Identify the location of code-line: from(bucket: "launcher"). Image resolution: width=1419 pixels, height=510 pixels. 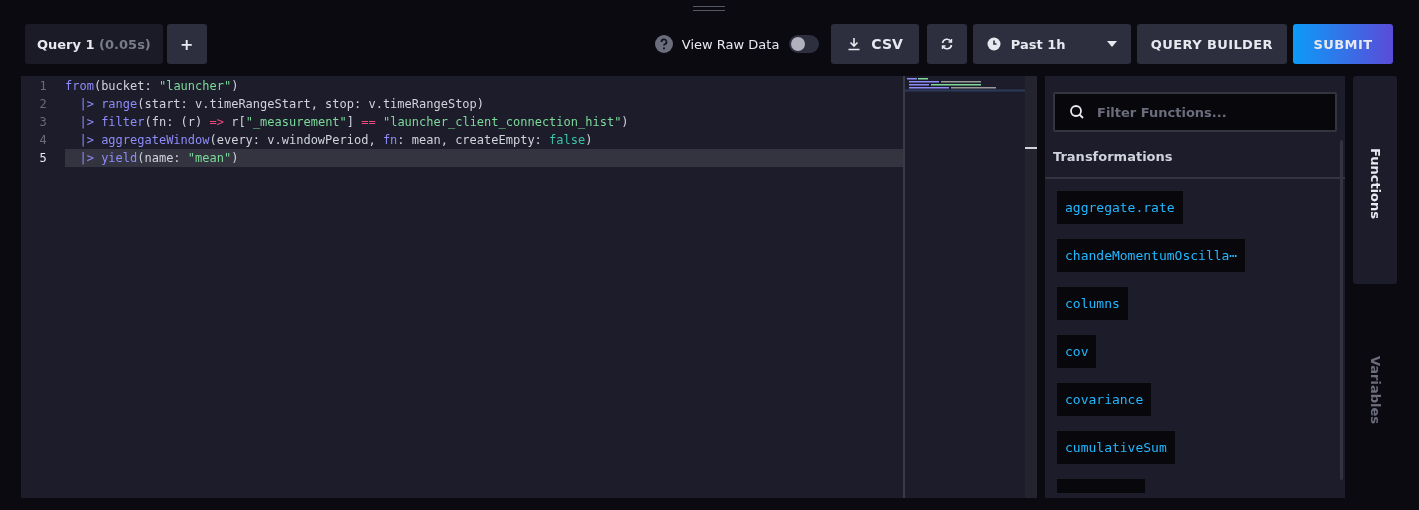
(152, 86).